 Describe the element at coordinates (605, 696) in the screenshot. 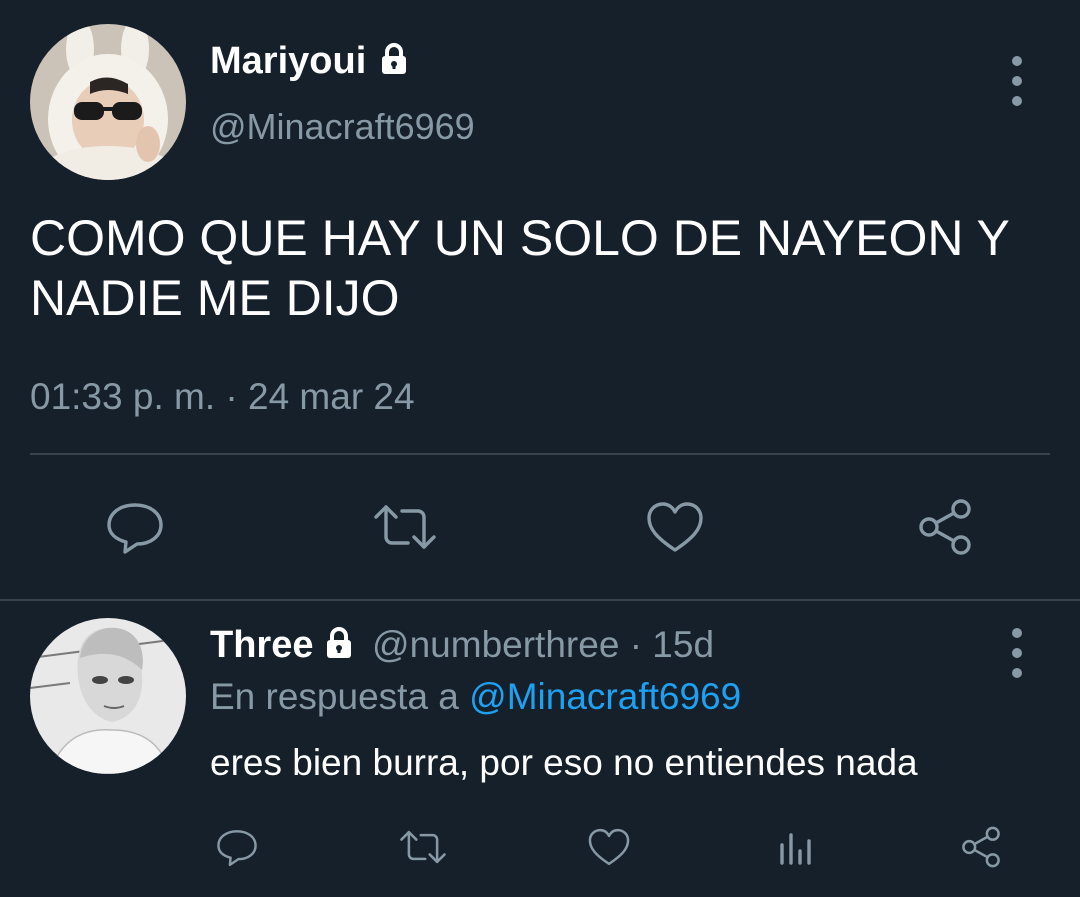

I see `reply-to-mention: @Minacraft6969` at that location.